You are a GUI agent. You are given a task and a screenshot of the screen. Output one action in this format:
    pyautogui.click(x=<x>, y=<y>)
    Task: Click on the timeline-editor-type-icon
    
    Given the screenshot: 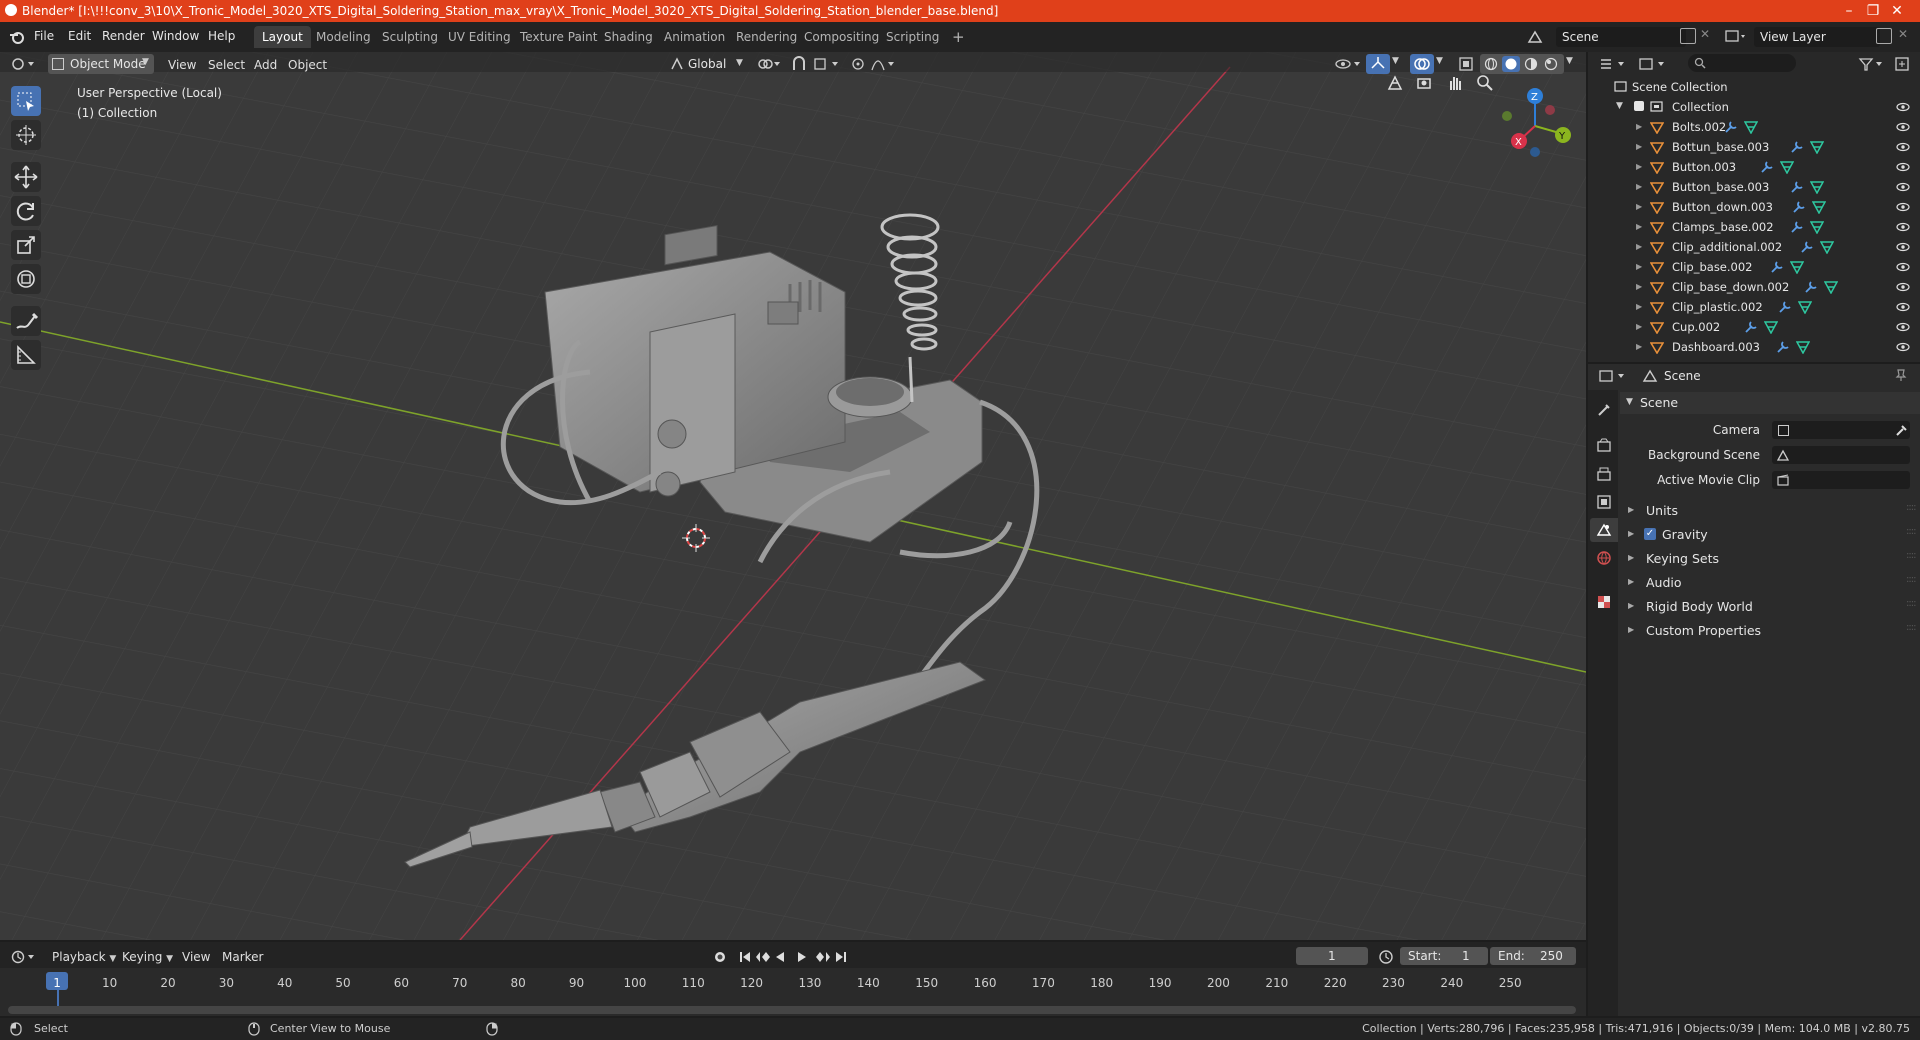 What is the action you would take?
    pyautogui.click(x=24, y=957)
    